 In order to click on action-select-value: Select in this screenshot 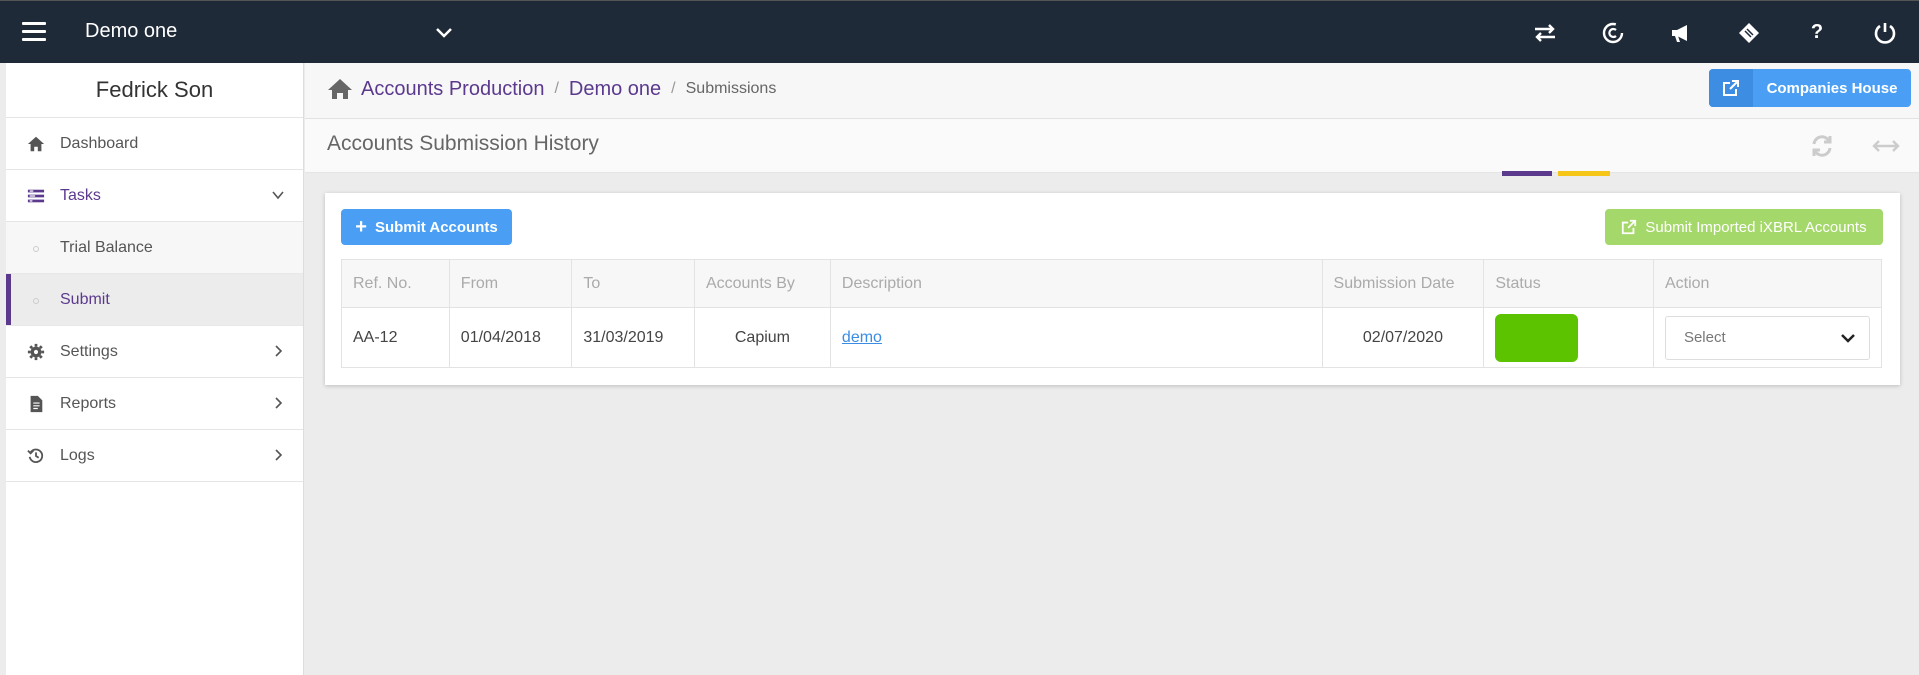, I will do `click(1704, 337)`.